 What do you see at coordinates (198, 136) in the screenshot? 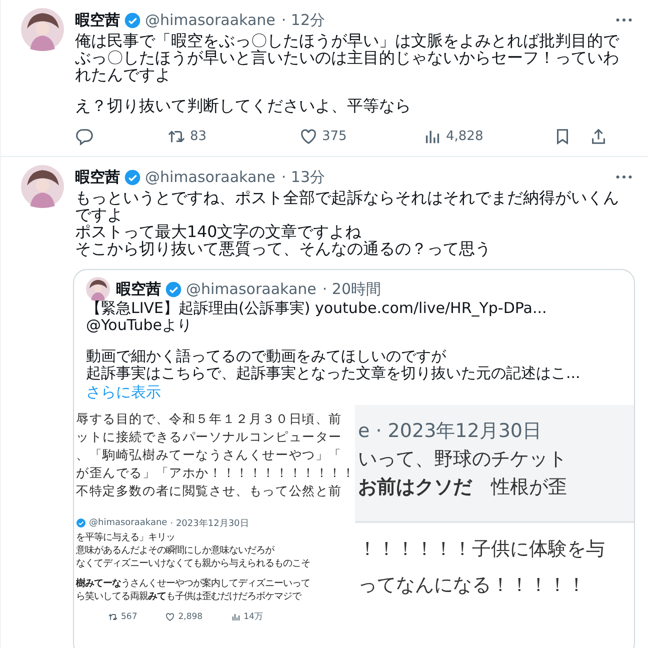
I see `action-count: 83` at bounding box center [198, 136].